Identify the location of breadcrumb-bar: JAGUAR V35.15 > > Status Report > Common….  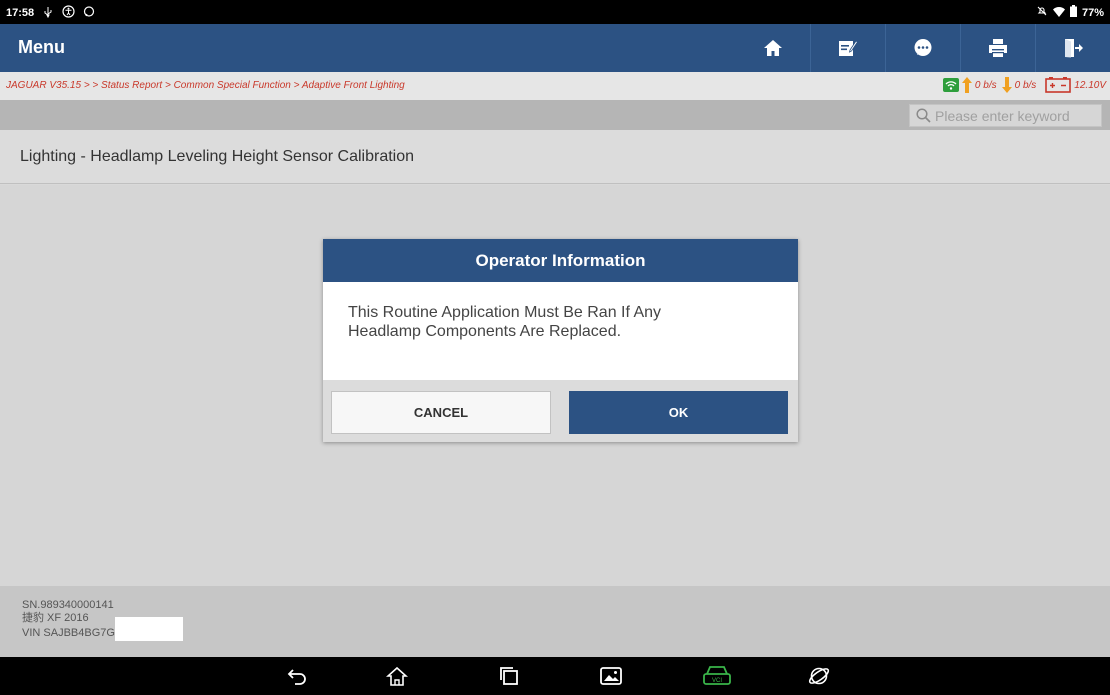
(555, 86).